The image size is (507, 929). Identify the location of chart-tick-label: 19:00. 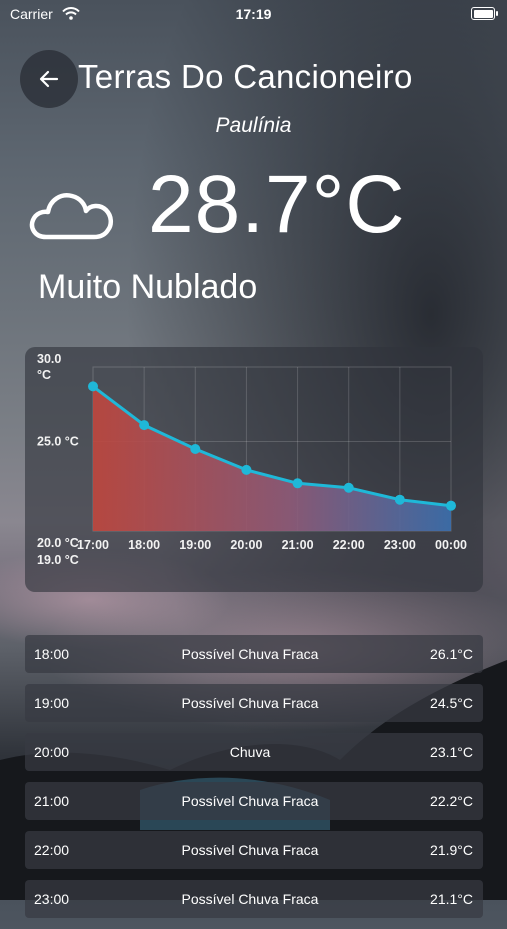
(195, 545).